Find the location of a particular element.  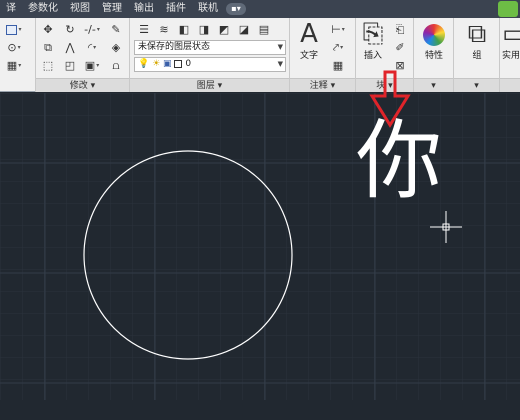

annotation-overlay is located at coordinates (390, 99).